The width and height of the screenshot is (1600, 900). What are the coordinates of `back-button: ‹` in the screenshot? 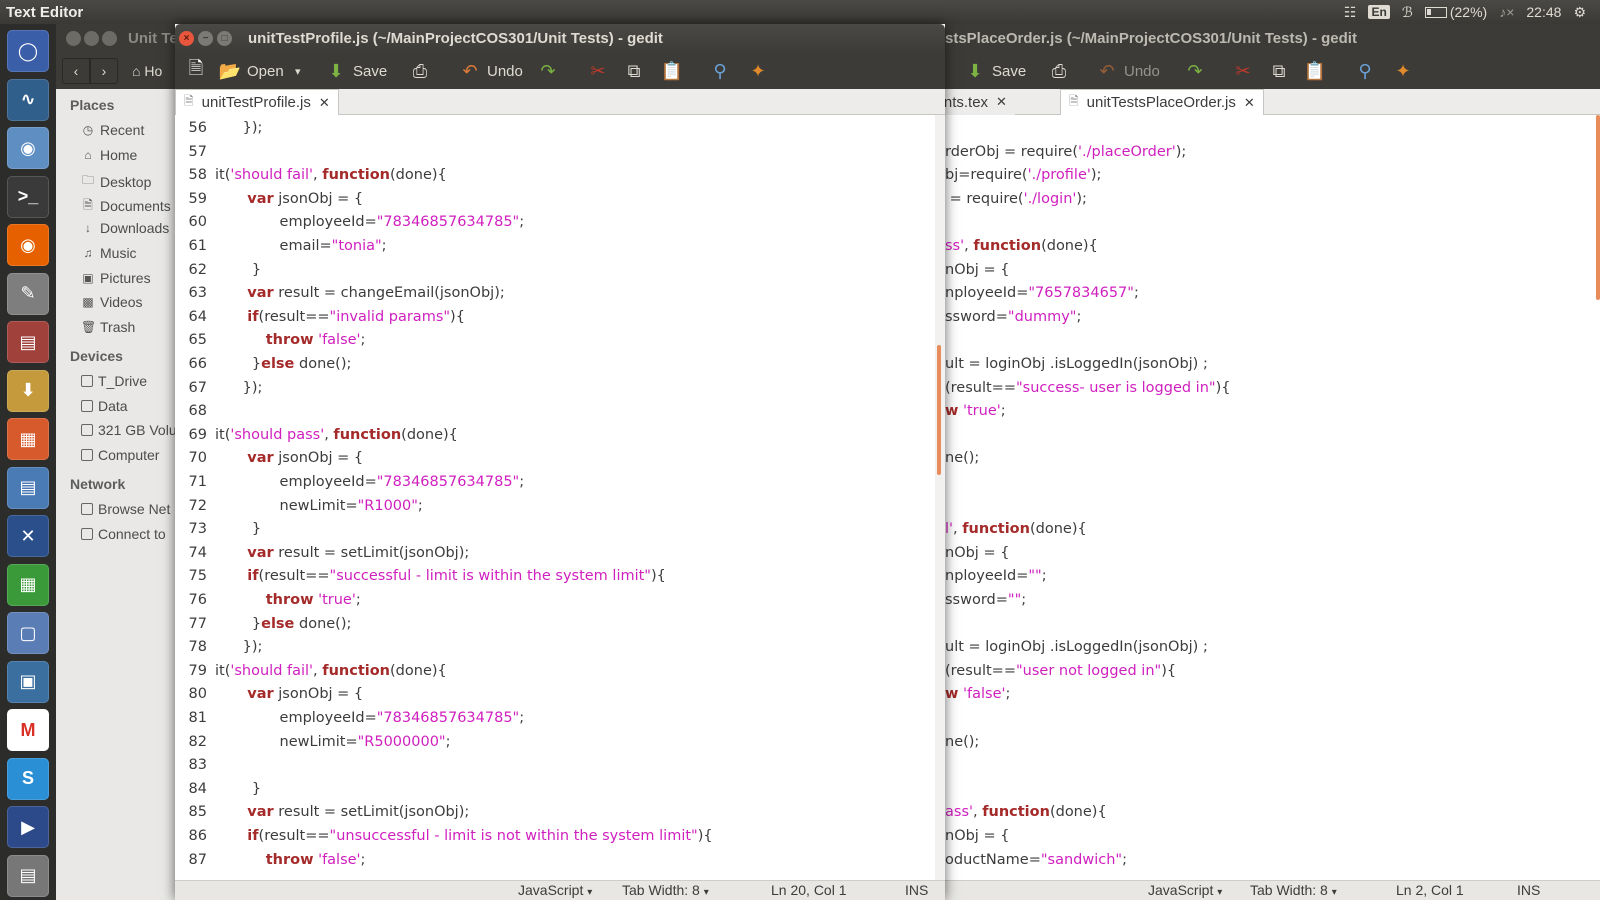 It's located at (76, 71).